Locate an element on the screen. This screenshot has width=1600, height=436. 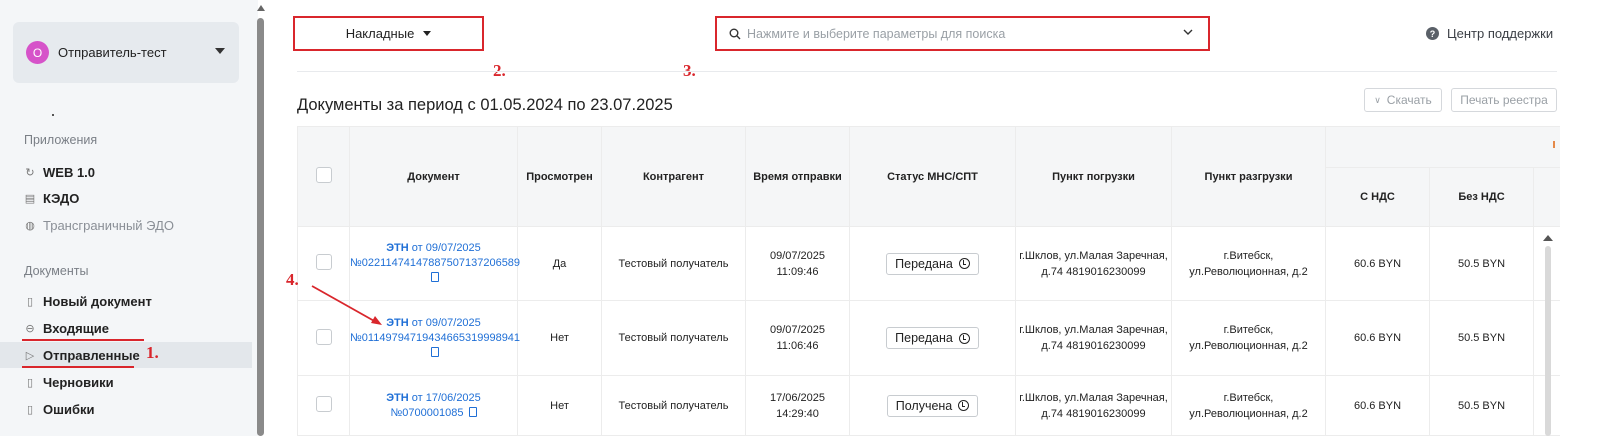
sidebar-item-cross-border: ◍ Трансграничный ЭДО is located at coordinates (126, 225).